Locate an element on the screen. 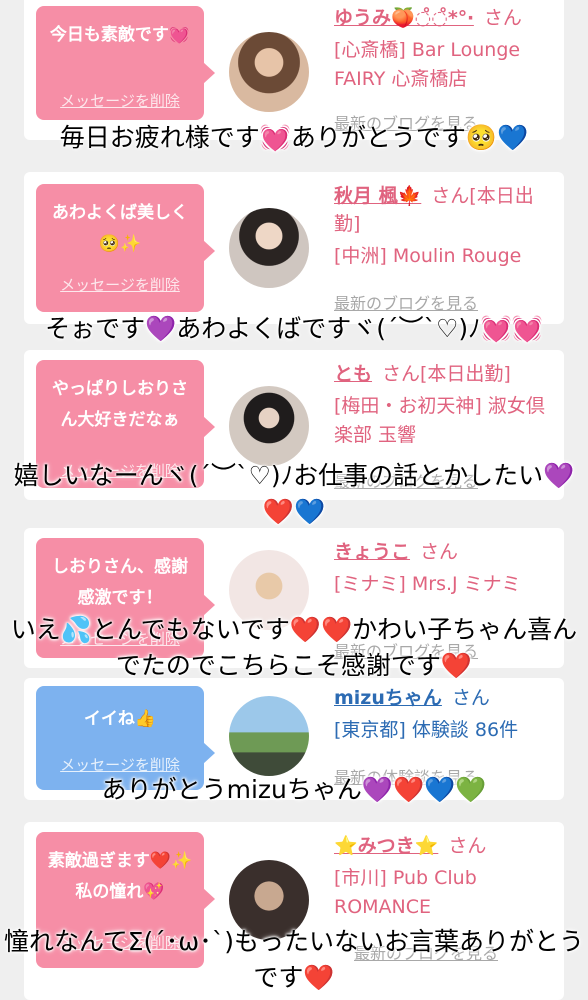 This screenshot has height=1000, width=588. user-name-link: ゆうみ🍑◌̊◌̊*°‧ is located at coordinates (404, 18).